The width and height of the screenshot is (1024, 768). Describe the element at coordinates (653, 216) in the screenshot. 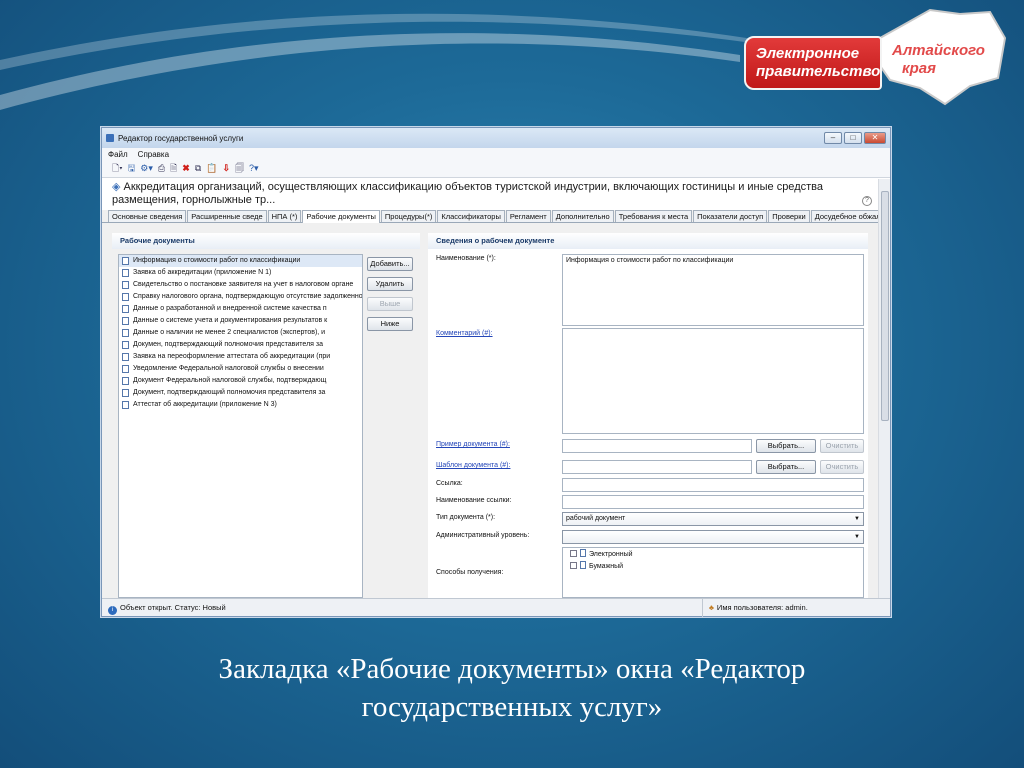

I see `tab-item: Требования к места` at that location.